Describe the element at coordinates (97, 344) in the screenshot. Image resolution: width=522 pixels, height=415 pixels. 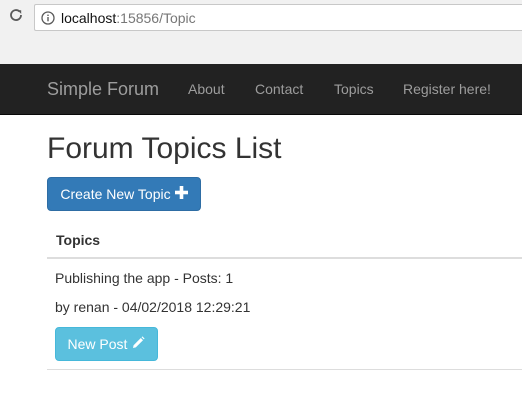
I see `new-post-label: New Post` at that location.